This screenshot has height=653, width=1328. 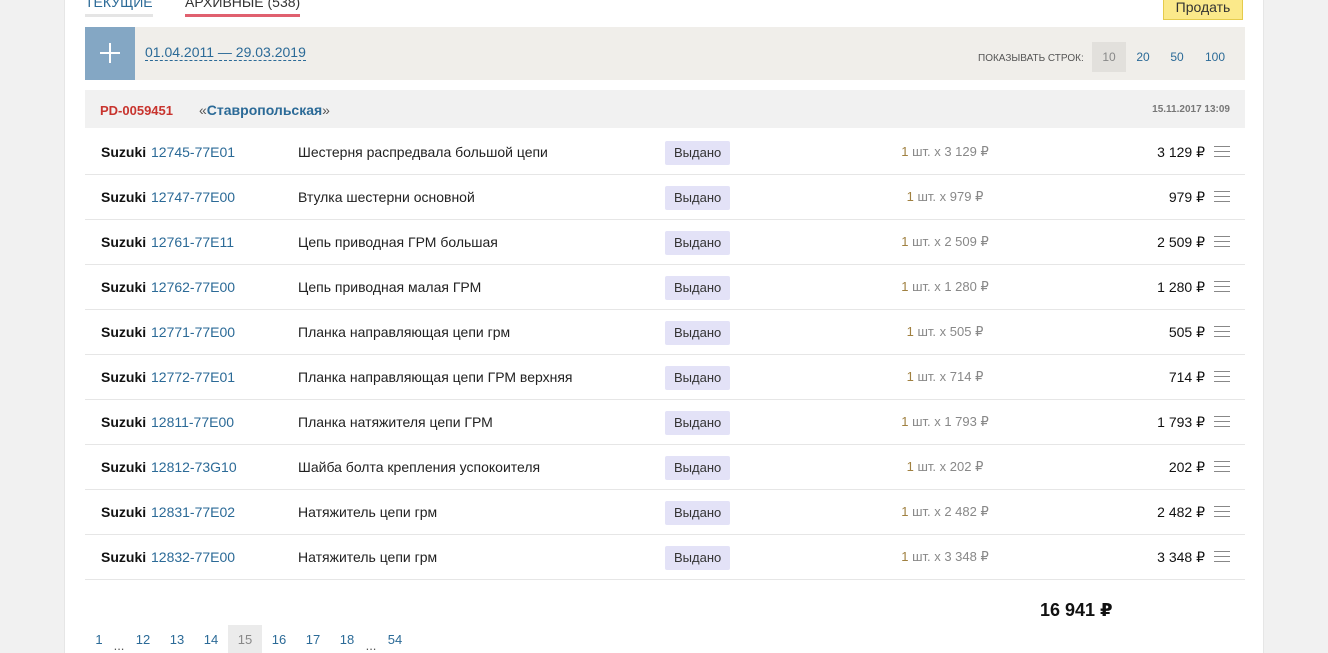 What do you see at coordinates (313, 639) in the screenshot?
I see `page-17: 17` at bounding box center [313, 639].